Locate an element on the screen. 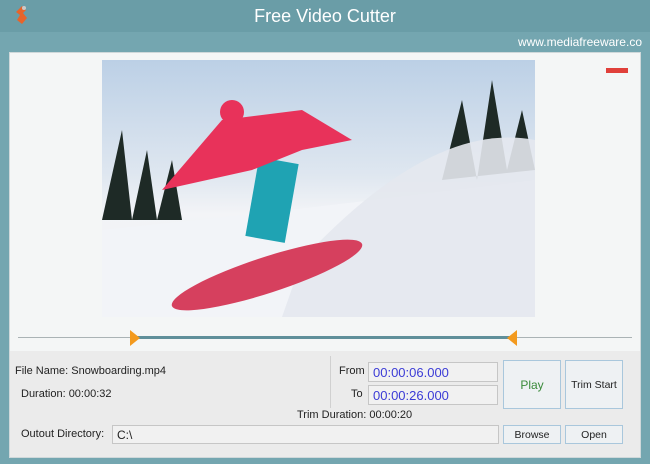 This screenshot has width=650, height=464. website-link: www.mediafreeware.co is located at coordinates (580, 42).